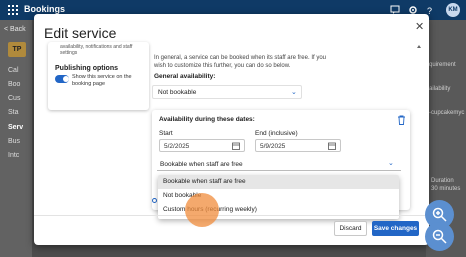 Image resolution: width=466 pixels, height=257 pixels. I want to click on toggle-knob, so click(66, 79).